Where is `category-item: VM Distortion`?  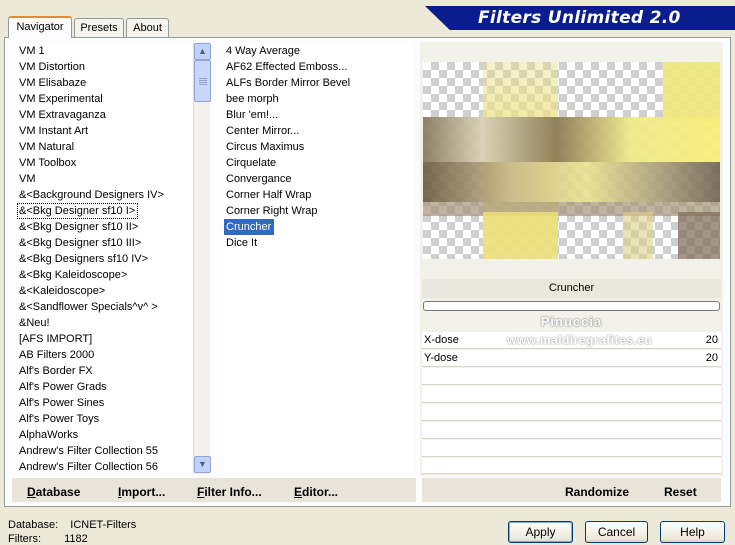
category-item: VM Distortion is located at coordinates (51, 67).